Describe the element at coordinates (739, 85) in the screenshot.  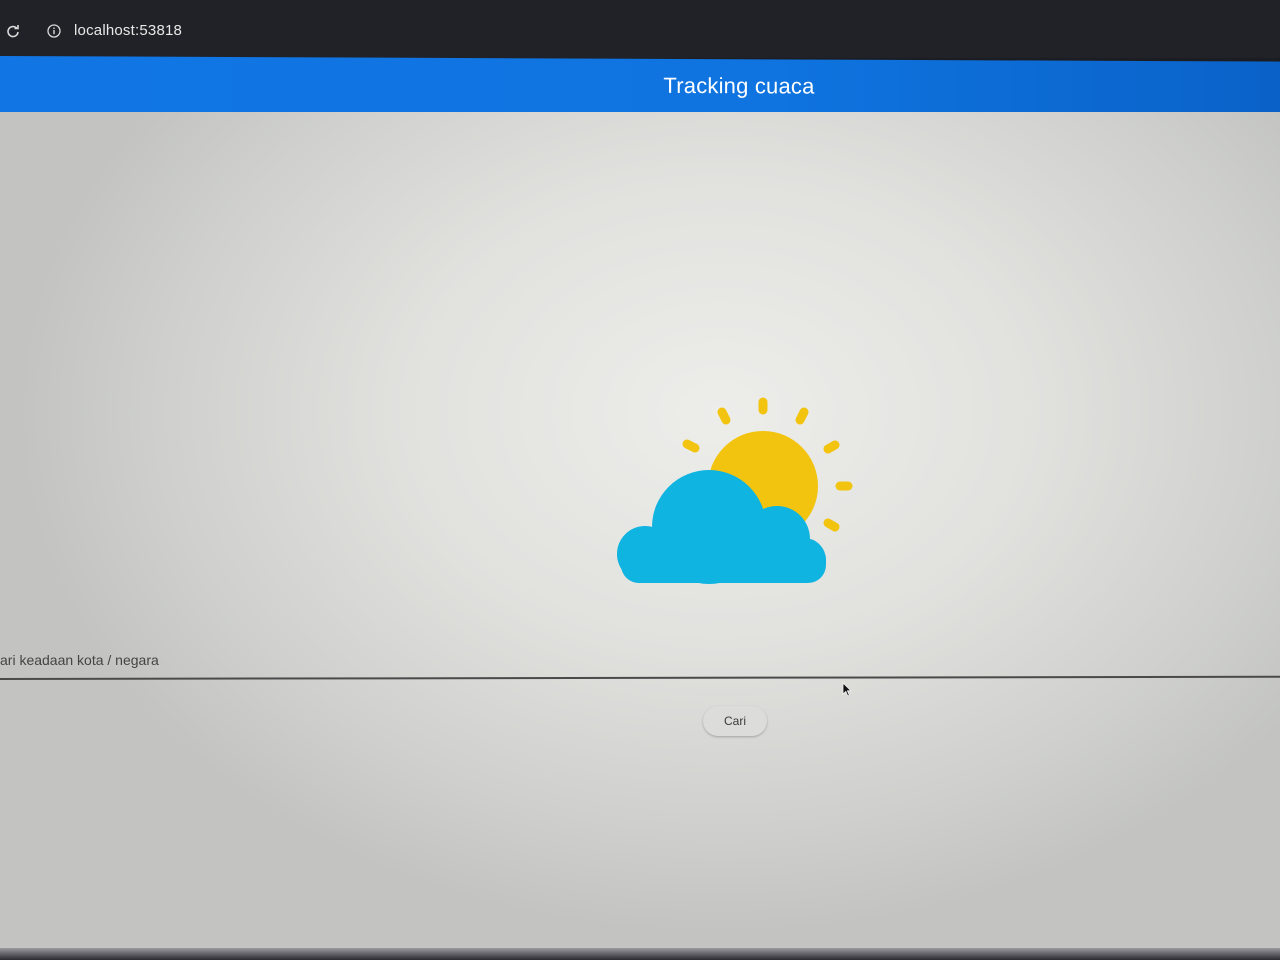
I see `app-title: Tracking cuaca` at that location.